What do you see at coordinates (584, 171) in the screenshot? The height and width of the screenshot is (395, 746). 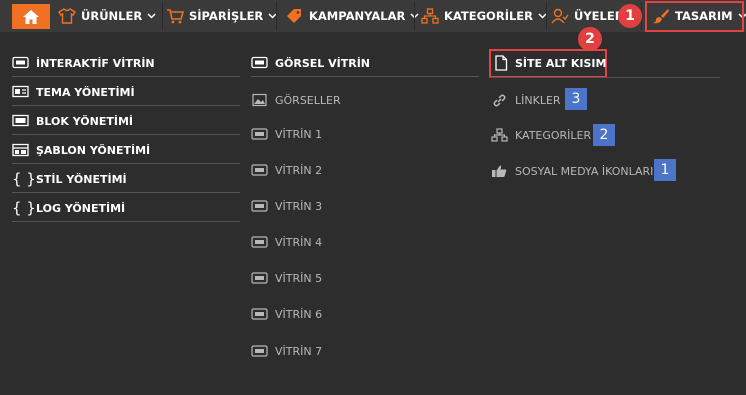 I see `menu-item-label: SOSYAL MEDYA İKONLARI` at bounding box center [584, 171].